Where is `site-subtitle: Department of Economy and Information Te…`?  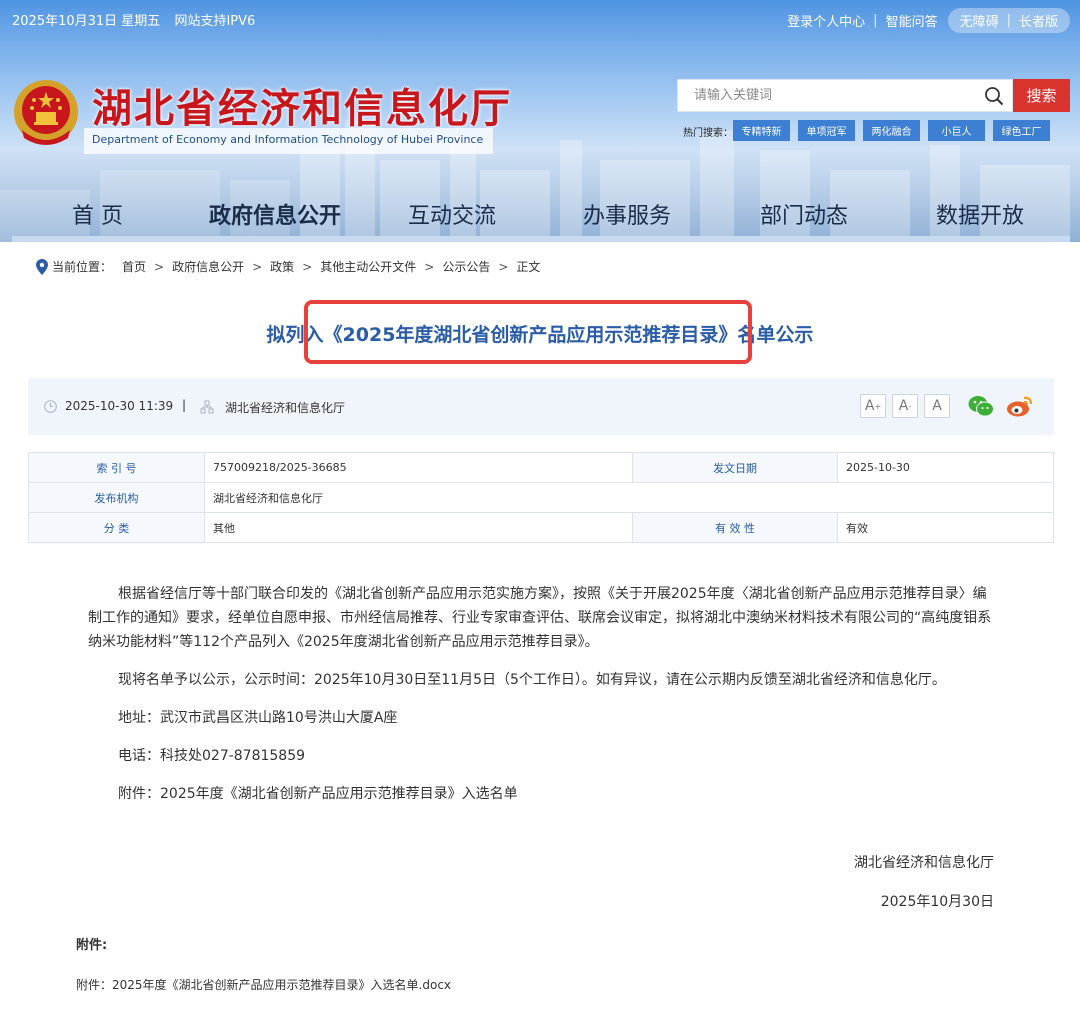 site-subtitle: Department of Economy and Information Te… is located at coordinates (289, 141).